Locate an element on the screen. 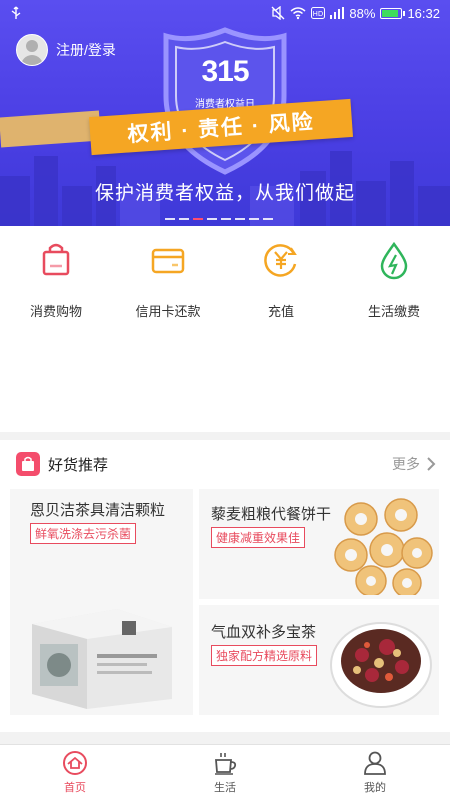 The height and width of the screenshot is (800, 450). usb-icon is located at coordinates (16, 12).